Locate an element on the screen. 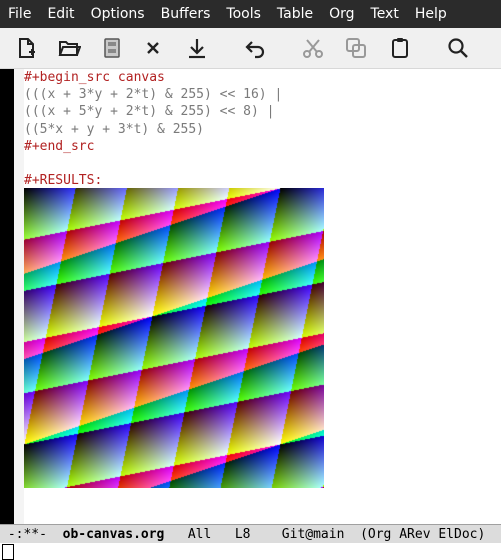 The width and height of the screenshot is (501, 560). new-file-button is located at coordinates (26, 48).